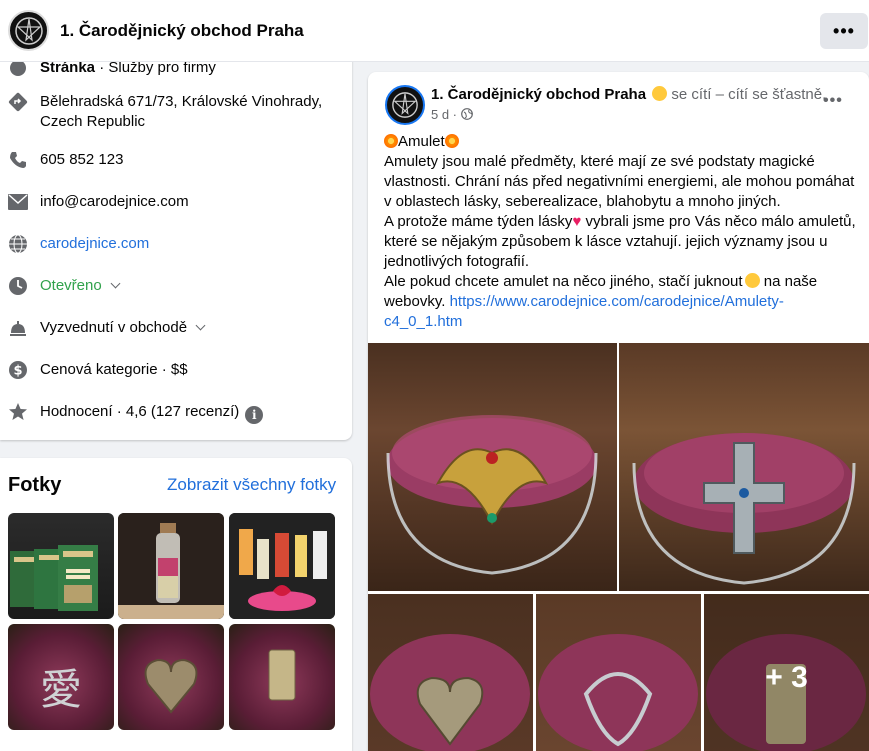 The width and height of the screenshot is (869, 751). Describe the element at coordinates (18, 202) in the screenshot. I see `envelope-icon` at that location.